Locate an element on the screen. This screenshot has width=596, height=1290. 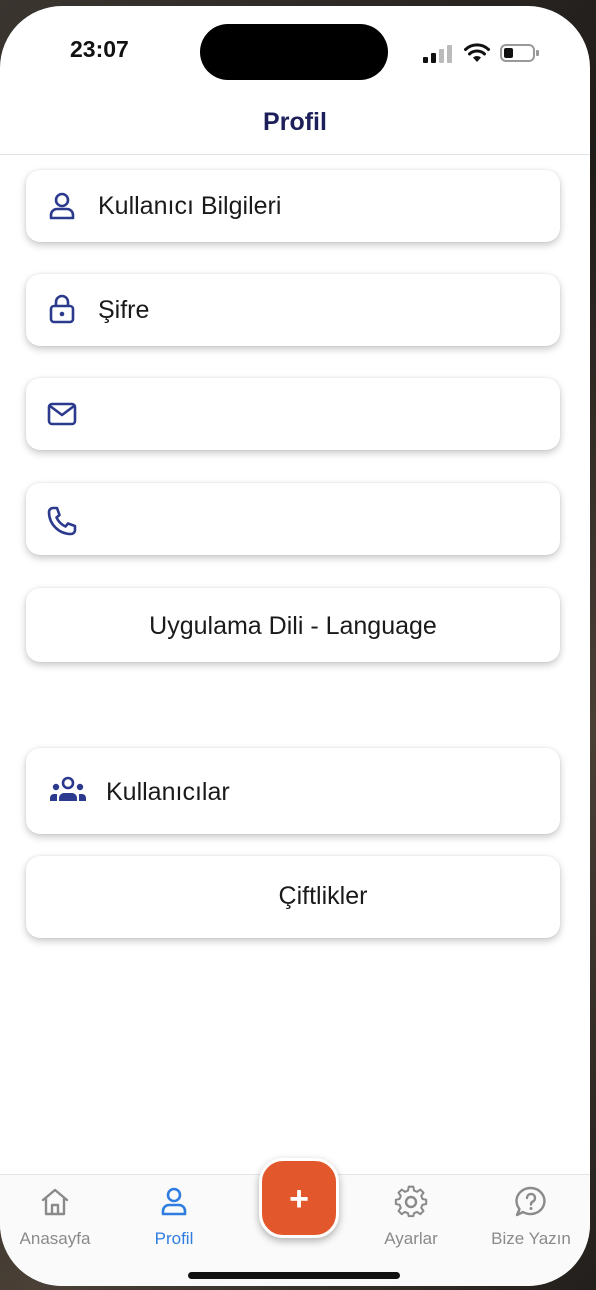
language-button: Uygulama Dili - Language is located at coordinates (293, 625).